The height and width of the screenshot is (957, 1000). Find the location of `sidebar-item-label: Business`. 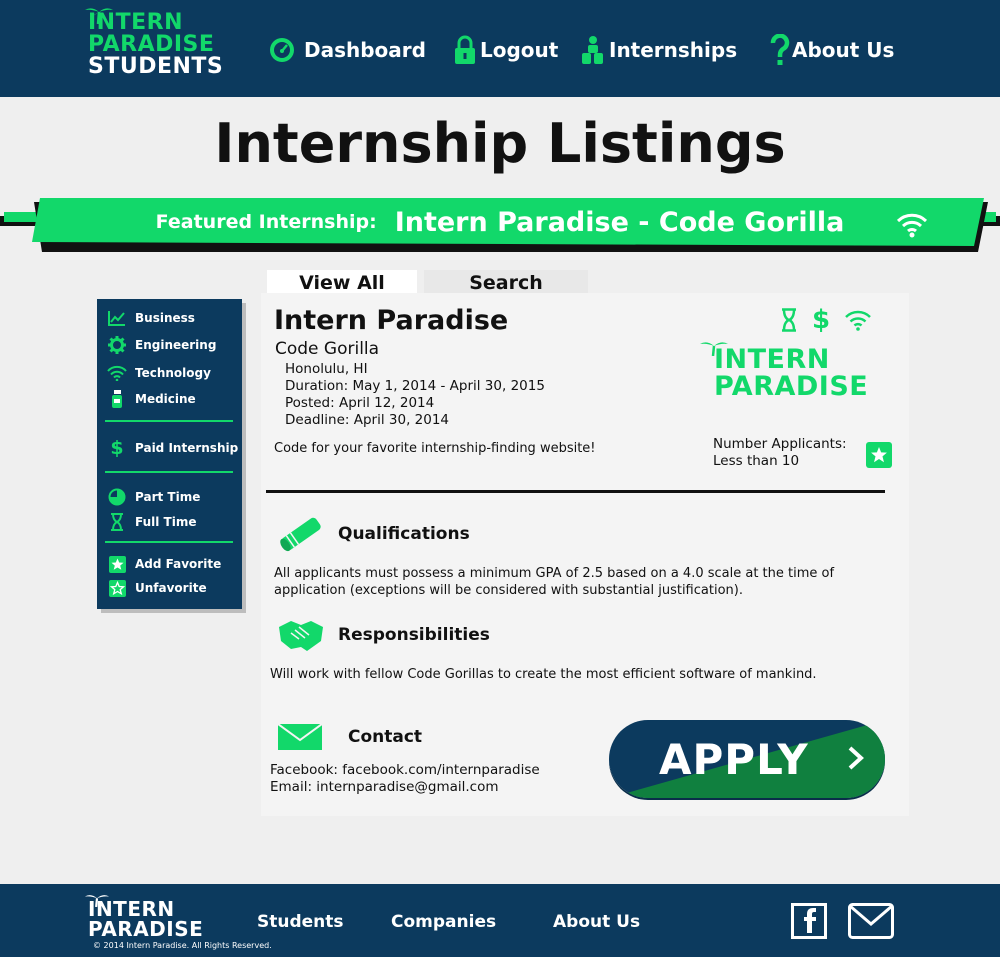

sidebar-item-label: Business is located at coordinates (165, 318).